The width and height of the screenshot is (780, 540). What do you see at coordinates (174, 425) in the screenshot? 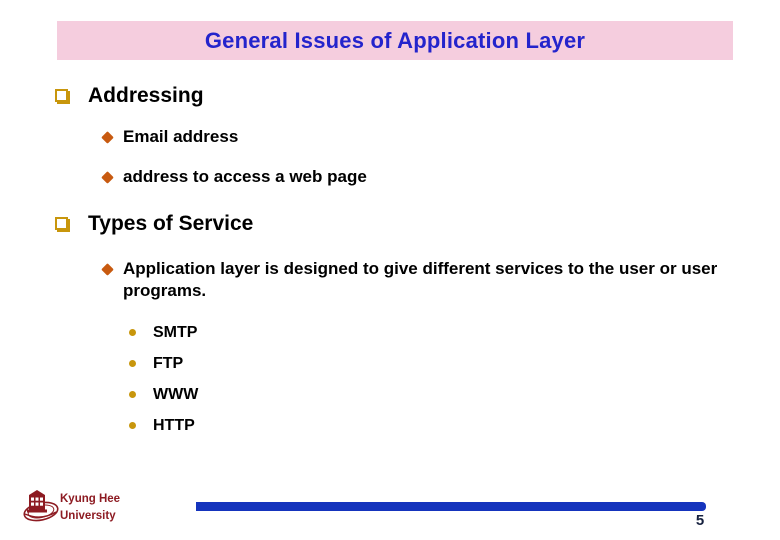
I see `bullet-http-label: HTTP` at bounding box center [174, 425].